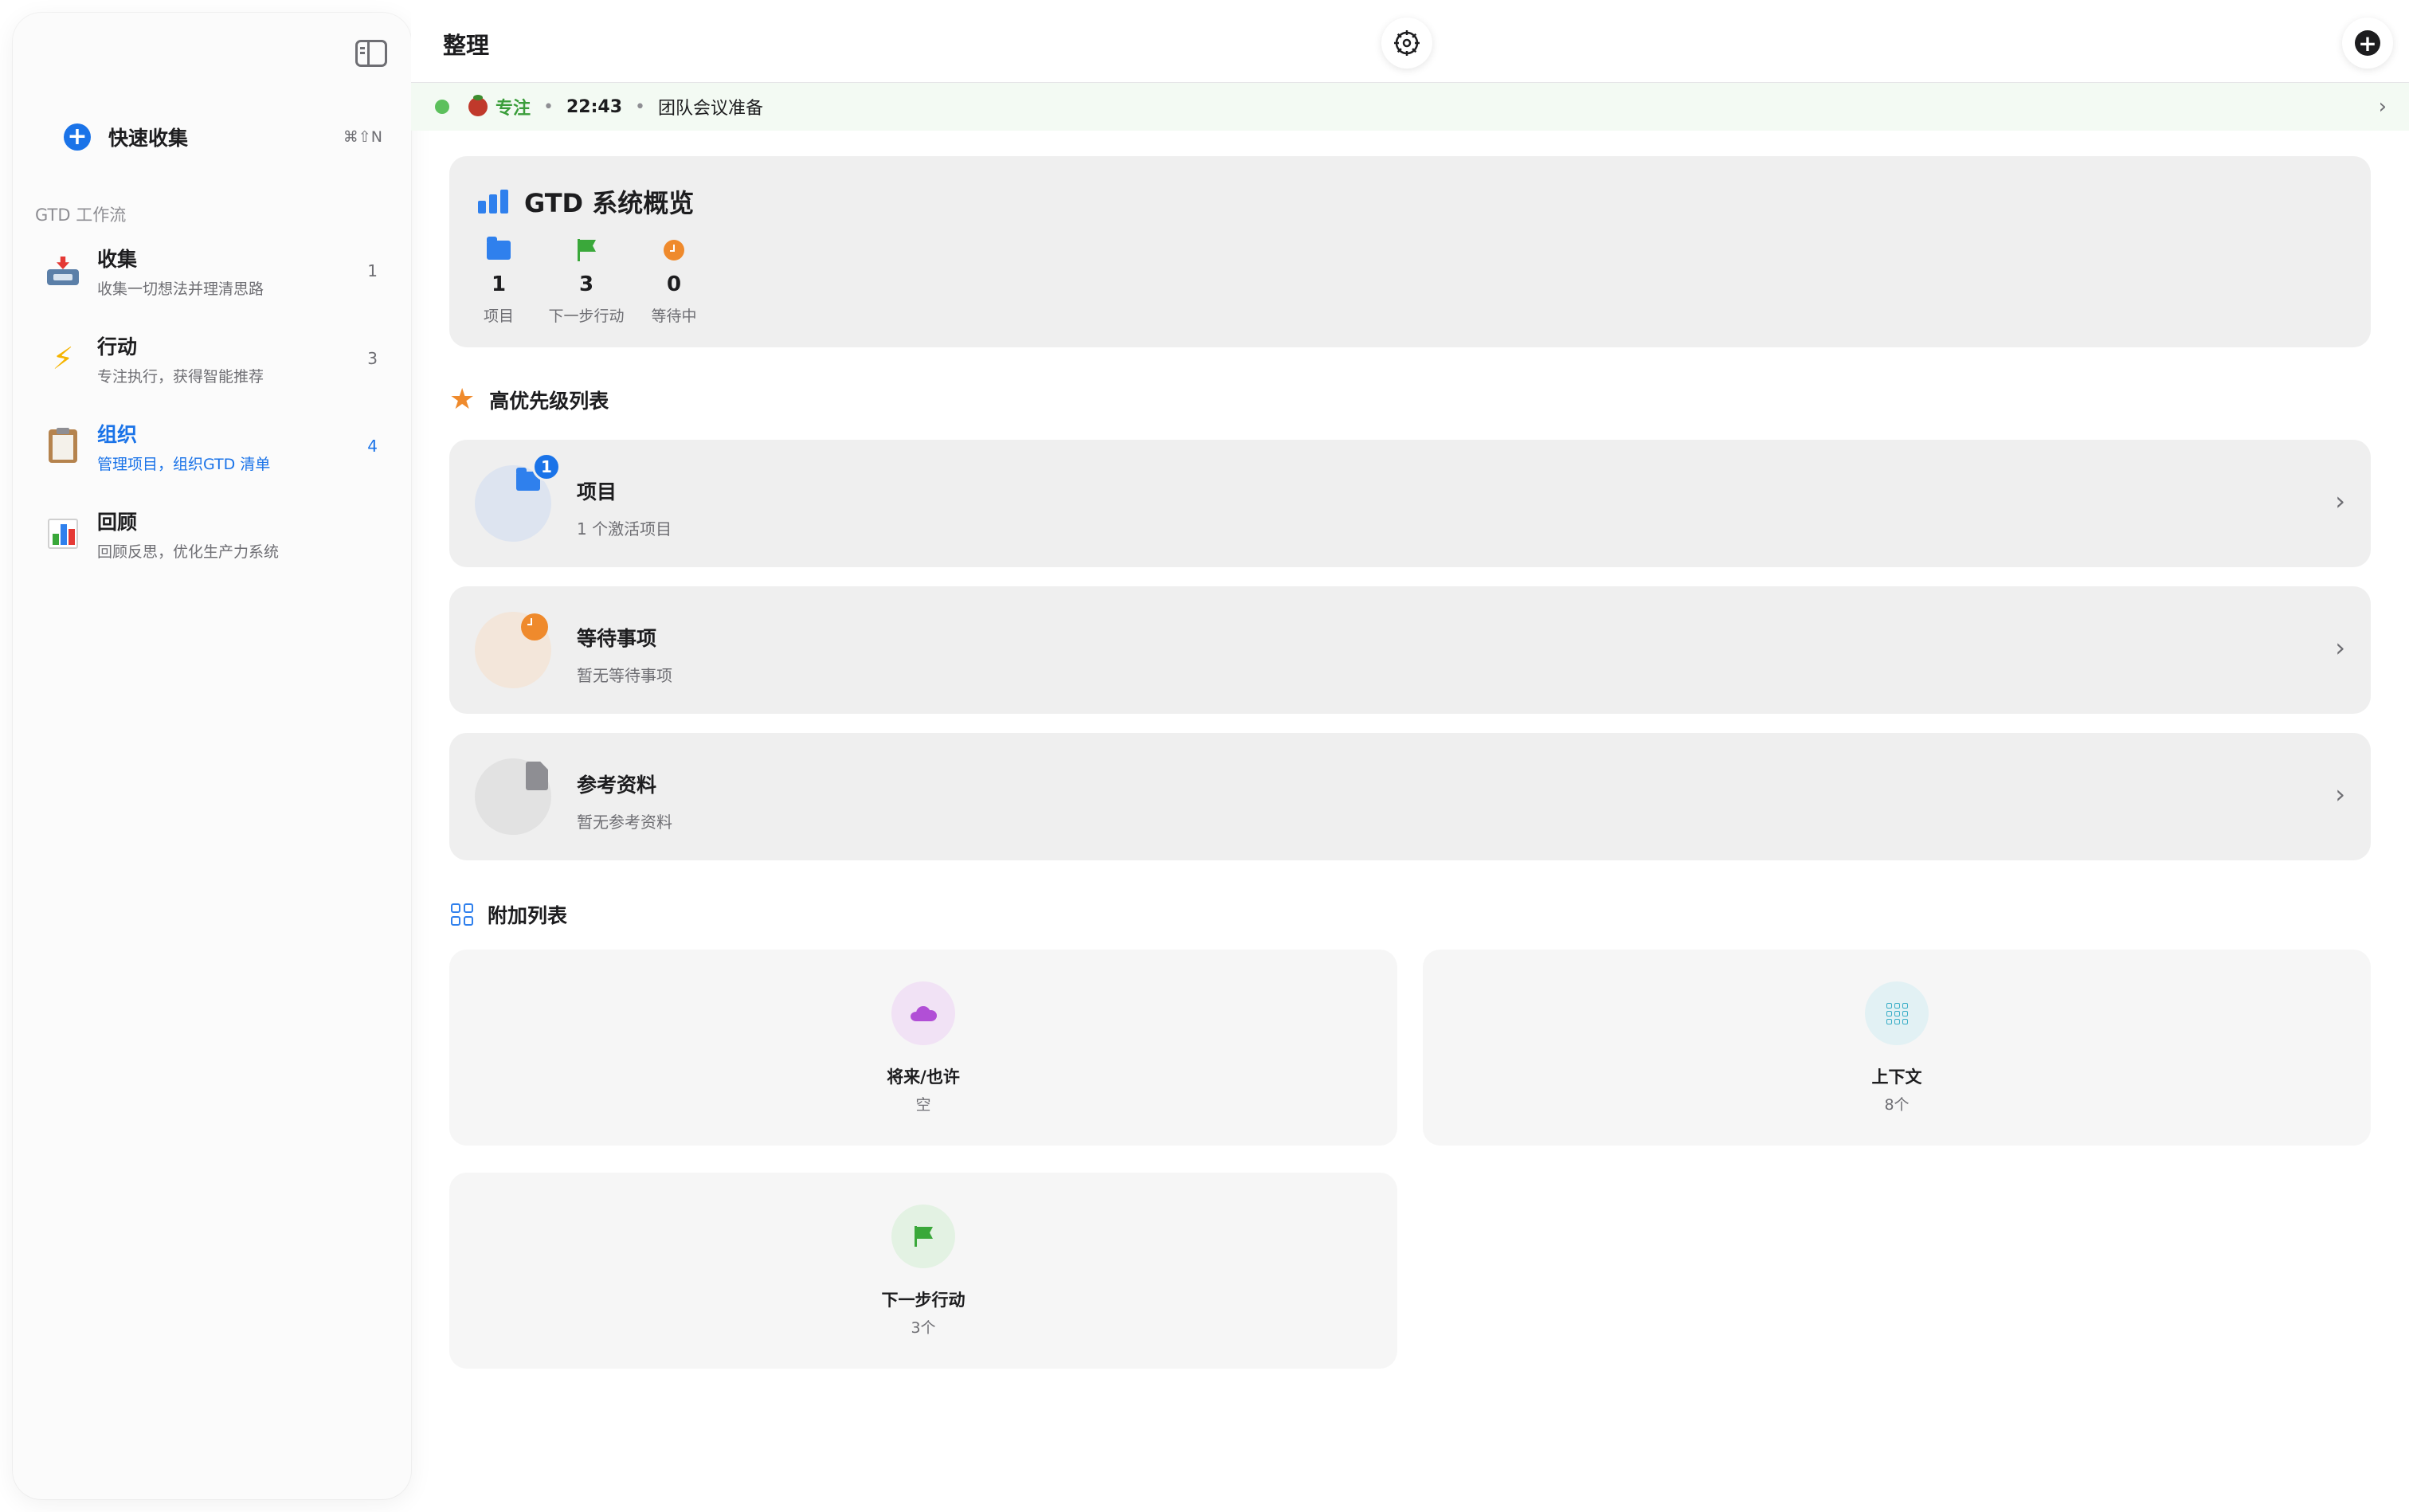 This screenshot has width=2409, height=1512. Describe the element at coordinates (586, 316) in the screenshot. I see `stat-label: 下一步行动` at that location.